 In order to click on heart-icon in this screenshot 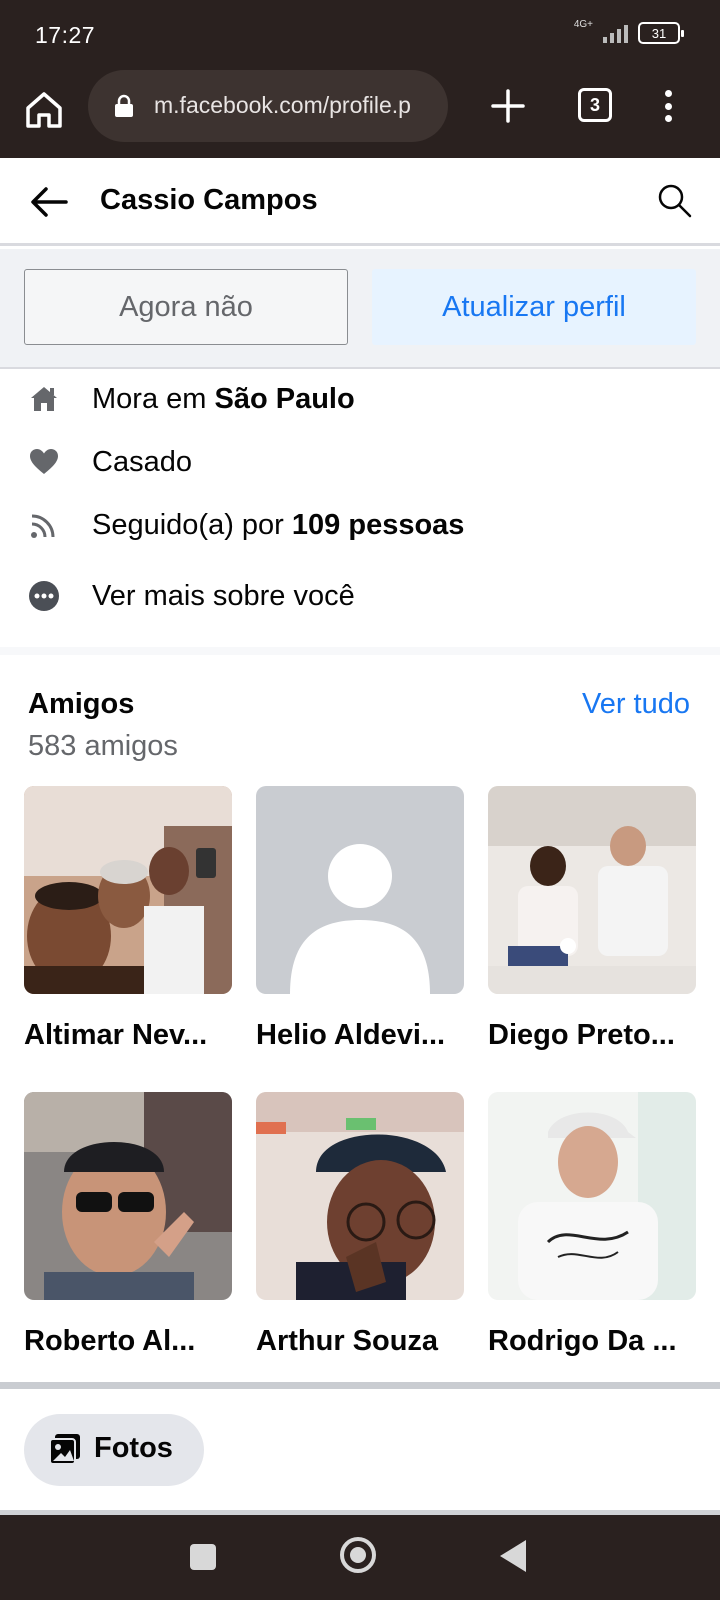, I will do `click(44, 461)`.